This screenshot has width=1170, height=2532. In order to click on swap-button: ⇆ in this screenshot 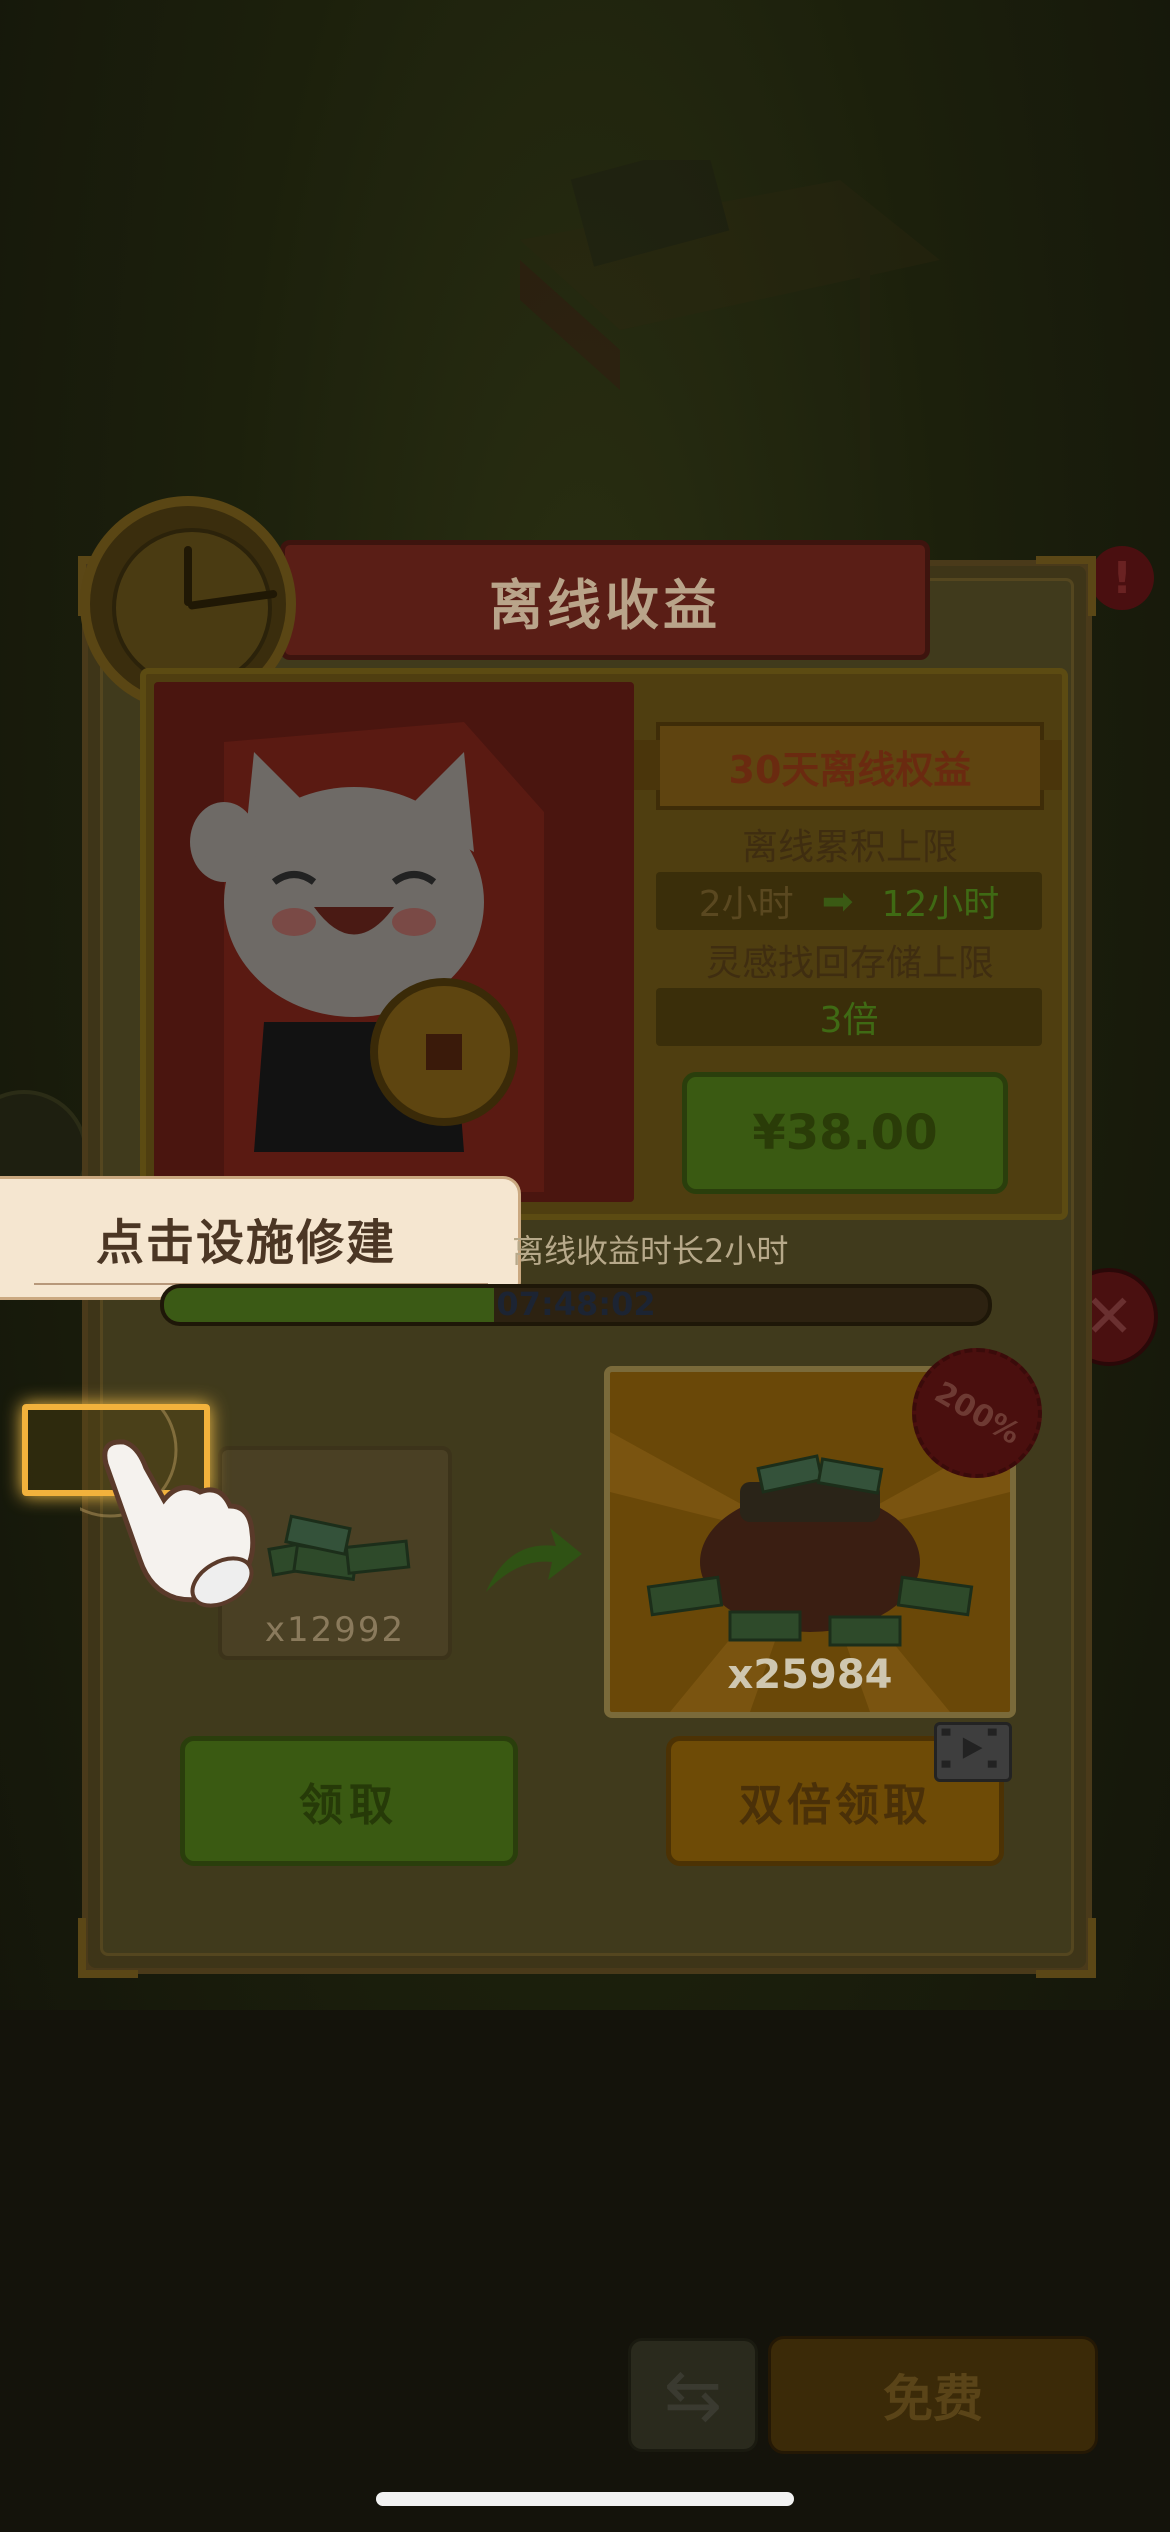, I will do `click(693, 2395)`.